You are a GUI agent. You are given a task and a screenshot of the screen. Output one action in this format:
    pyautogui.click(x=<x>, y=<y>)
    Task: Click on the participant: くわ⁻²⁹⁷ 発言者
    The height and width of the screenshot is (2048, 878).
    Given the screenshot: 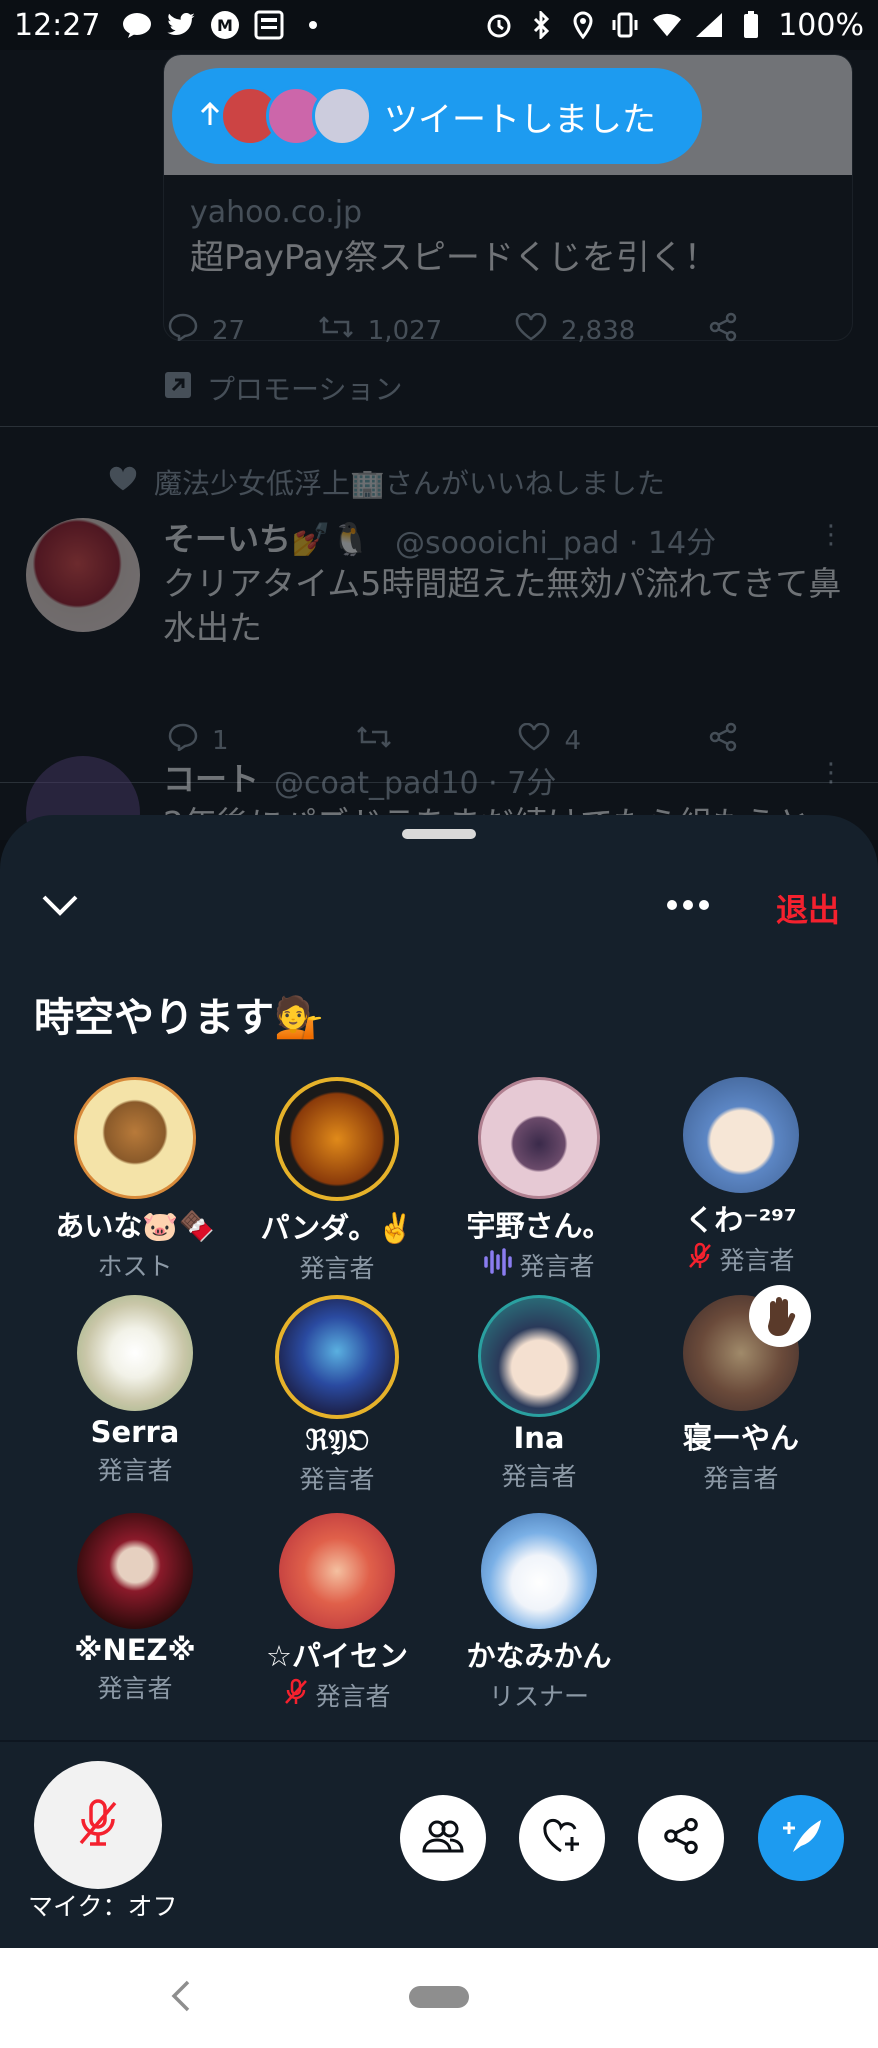 What is the action you would take?
    pyautogui.click(x=741, y=1177)
    